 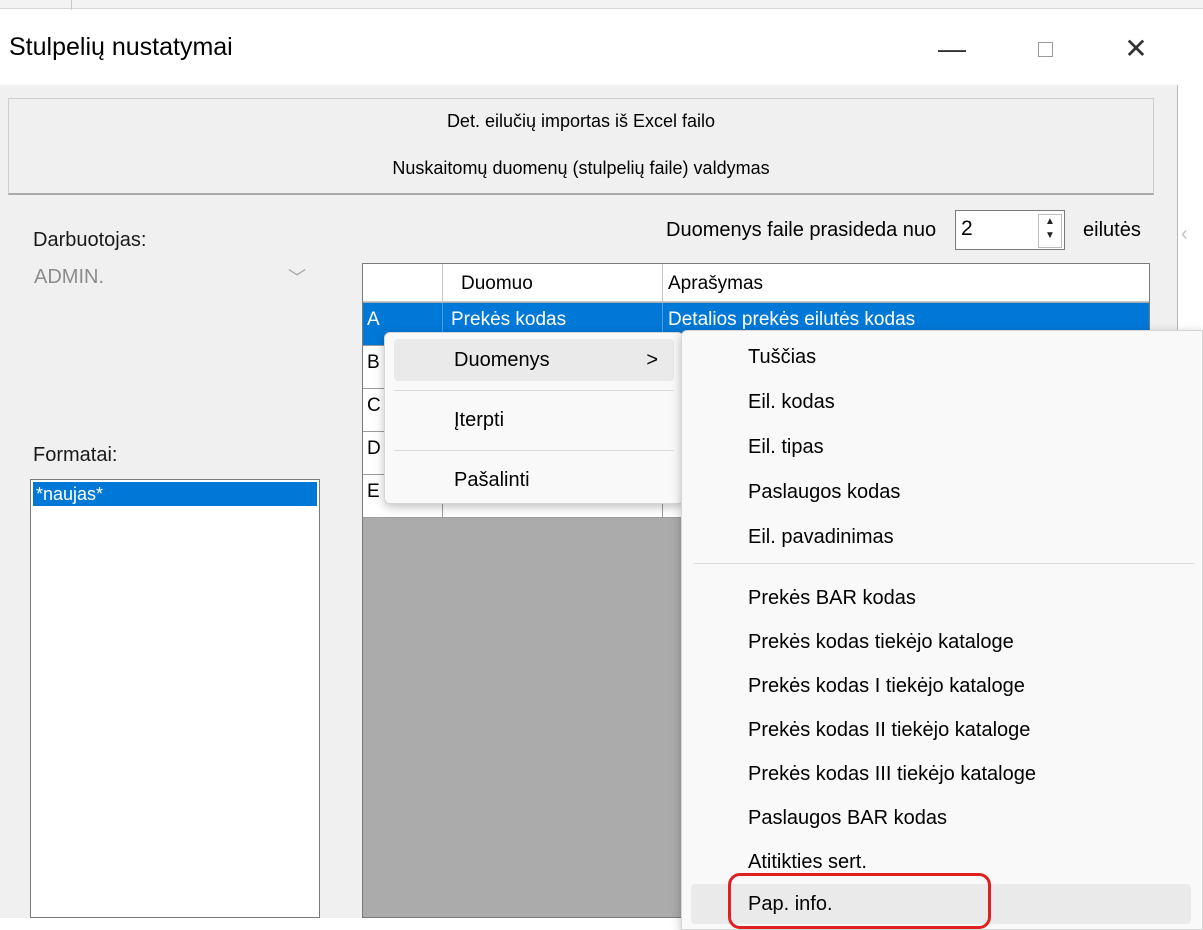 I want to click on column-header-letter, so click(x=403, y=283).